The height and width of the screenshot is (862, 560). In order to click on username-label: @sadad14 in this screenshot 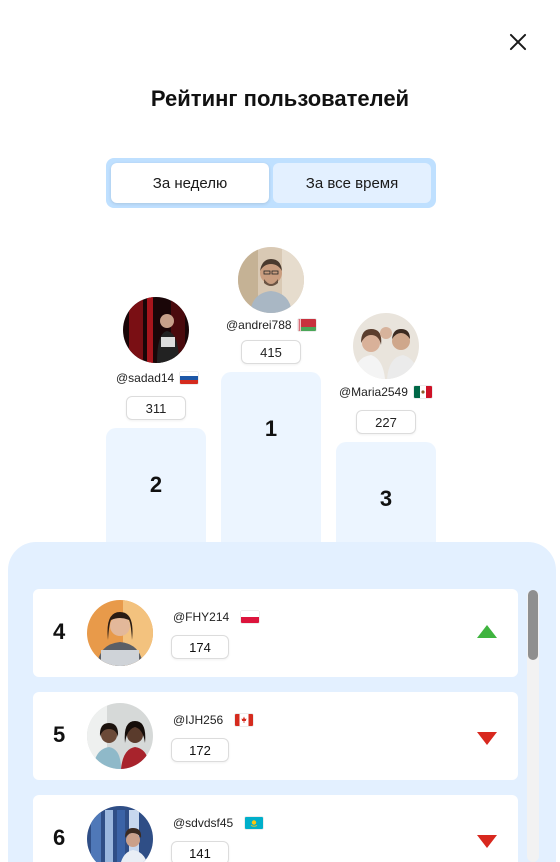, I will do `click(145, 378)`.